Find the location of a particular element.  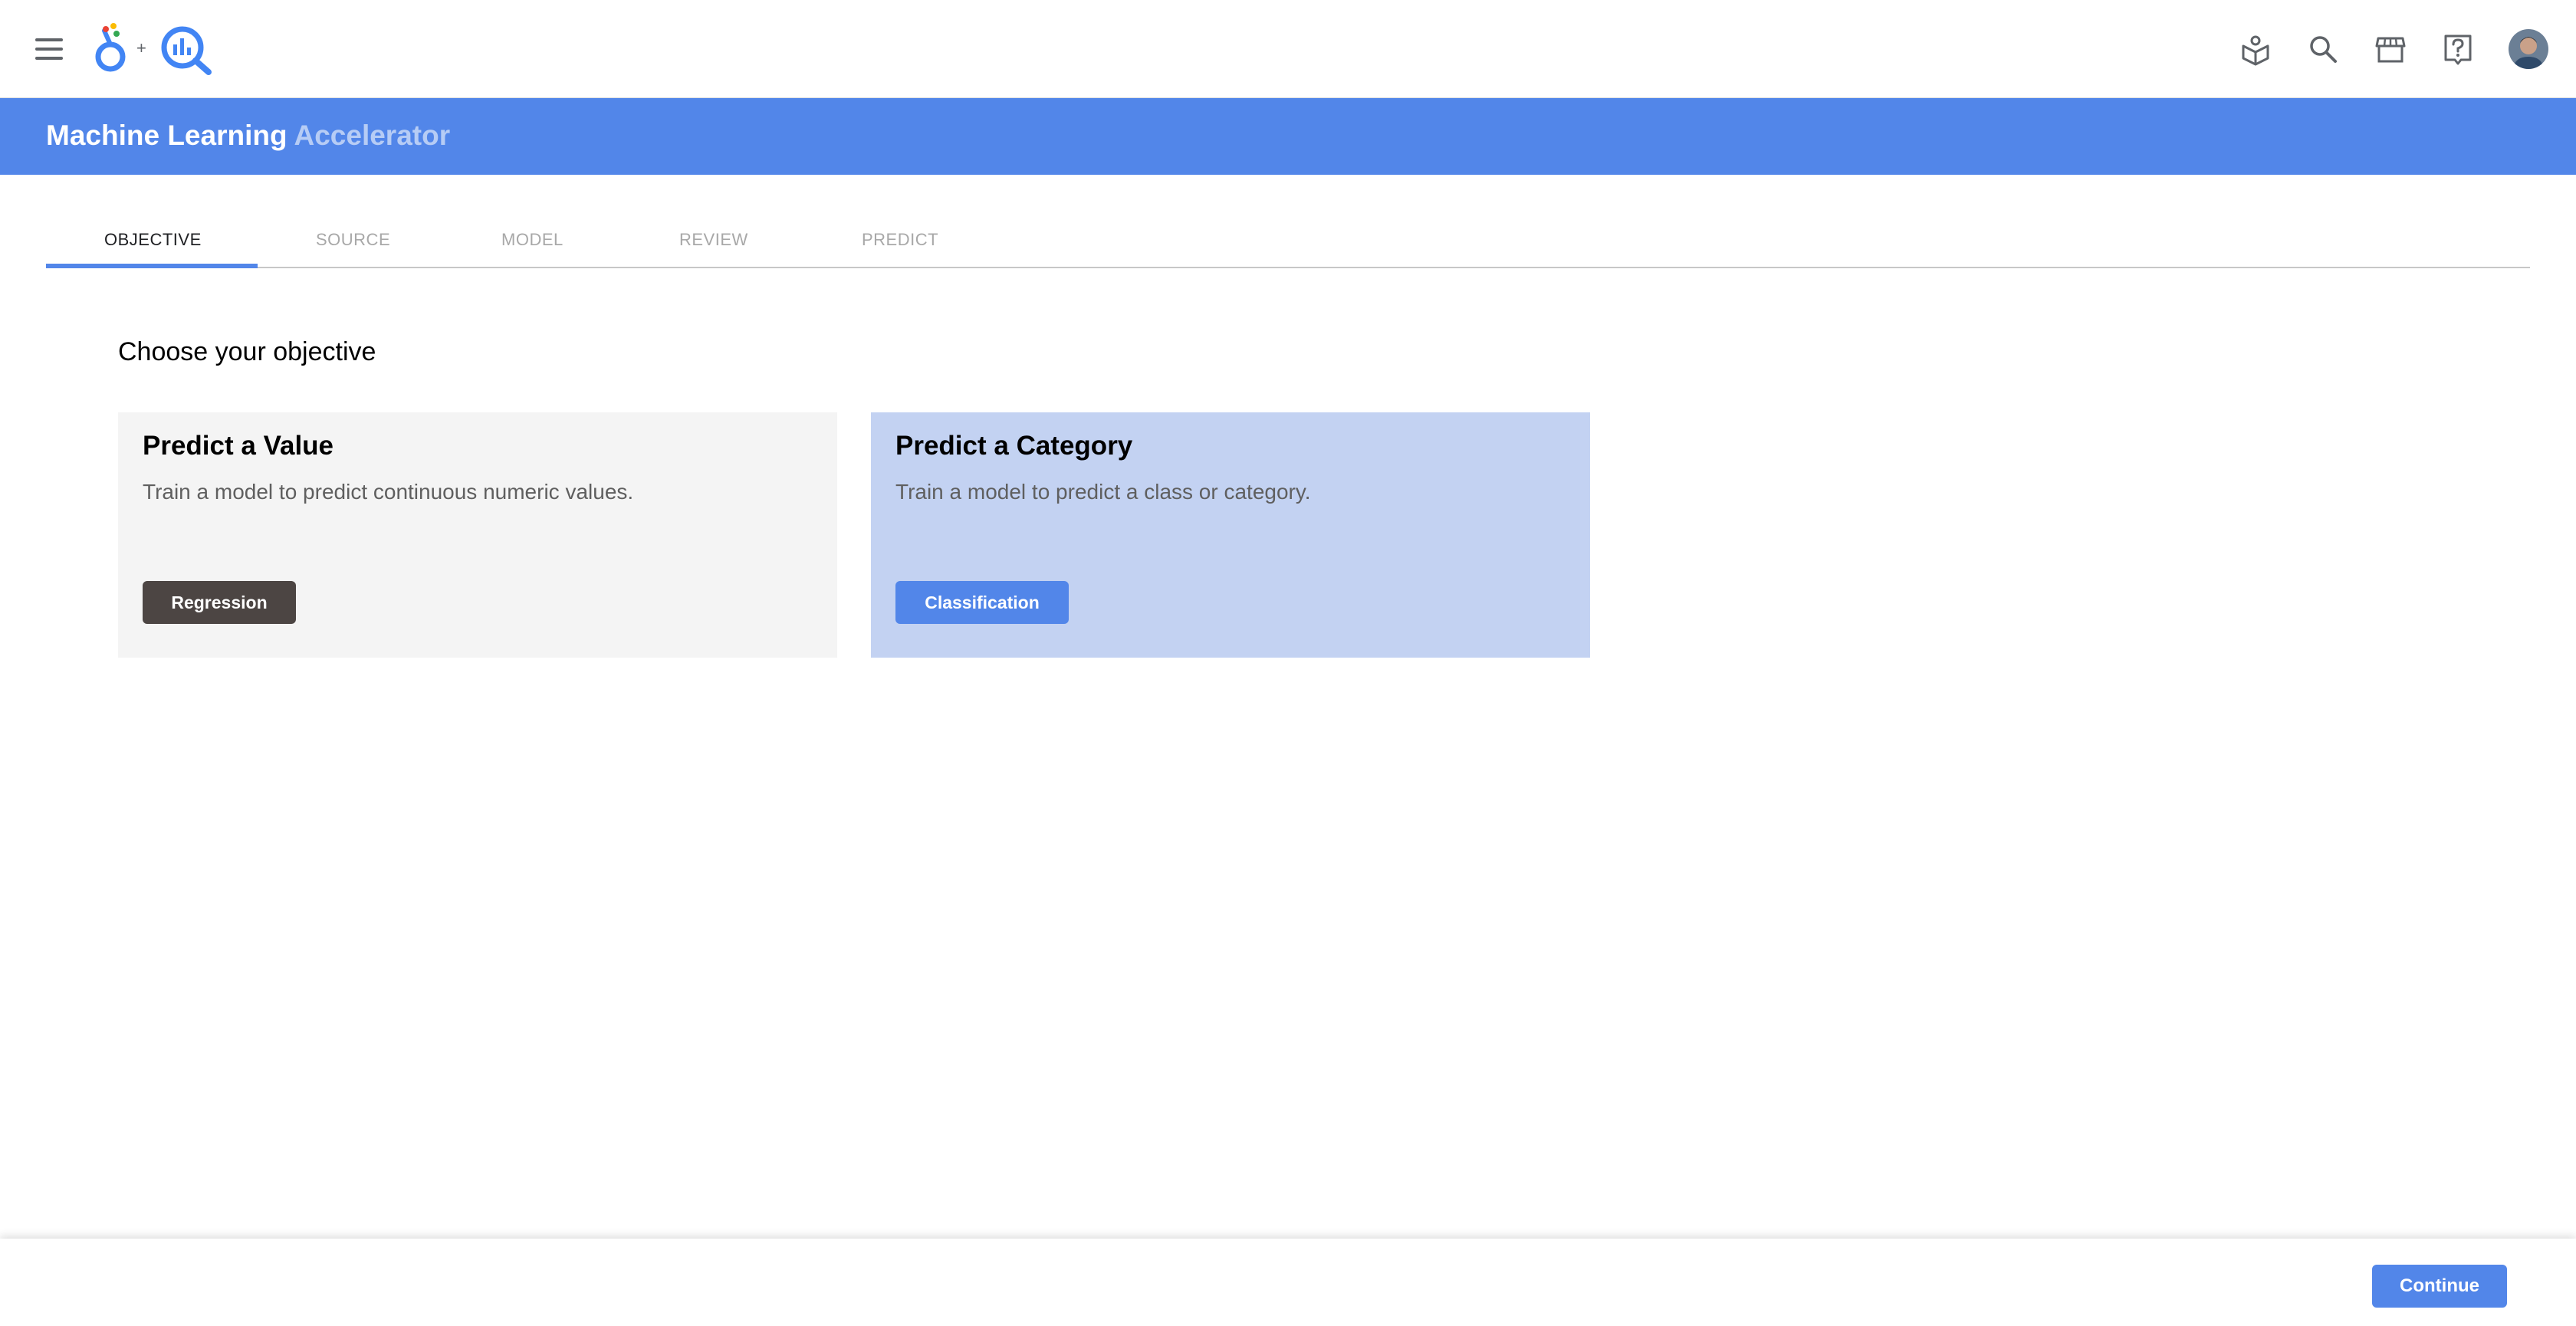

page-title-secondary: Accelerator is located at coordinates (373, 135).